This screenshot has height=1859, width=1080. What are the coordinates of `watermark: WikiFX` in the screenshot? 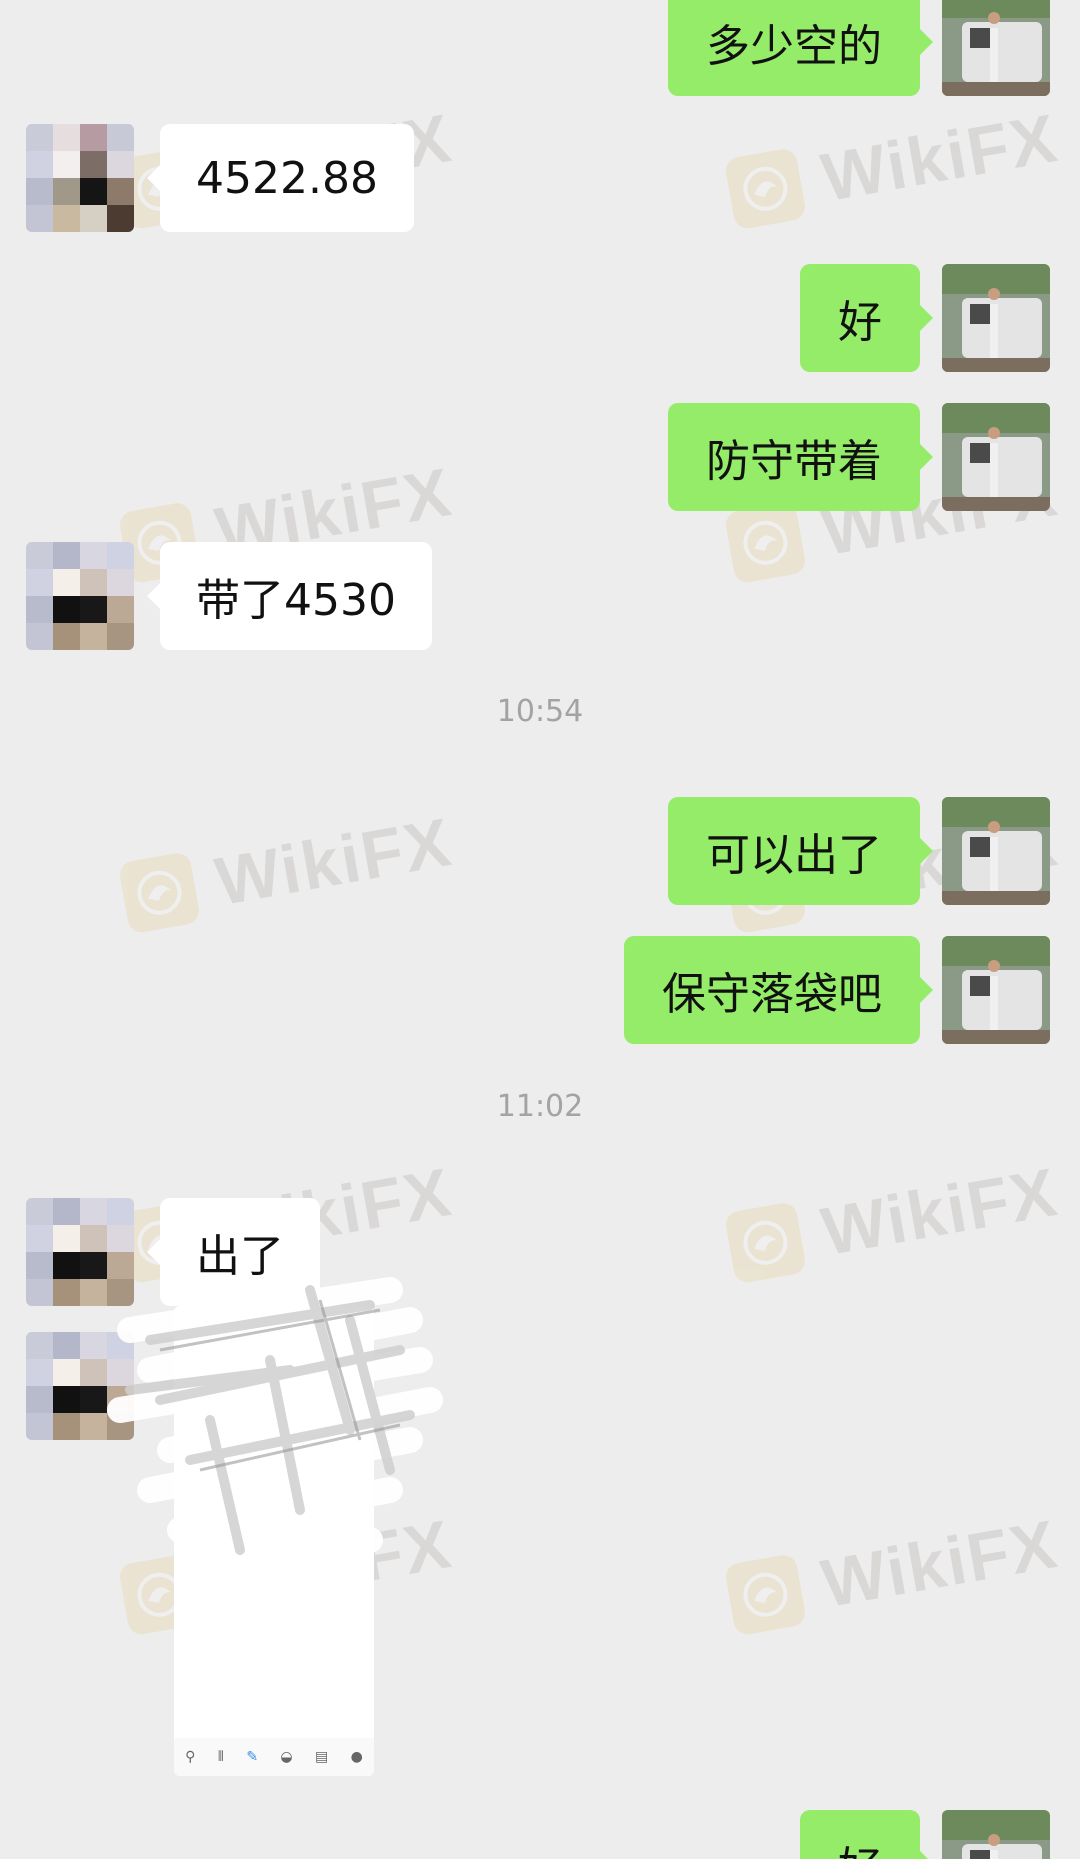 It's located at (893, 1572).